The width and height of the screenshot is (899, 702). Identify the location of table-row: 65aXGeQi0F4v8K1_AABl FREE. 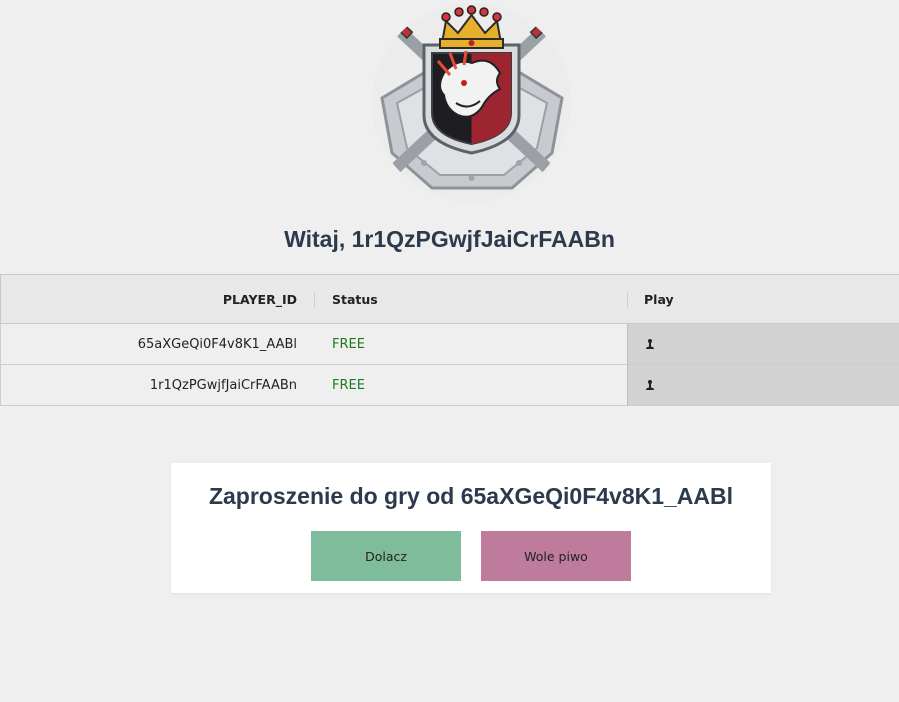
(449, 344).